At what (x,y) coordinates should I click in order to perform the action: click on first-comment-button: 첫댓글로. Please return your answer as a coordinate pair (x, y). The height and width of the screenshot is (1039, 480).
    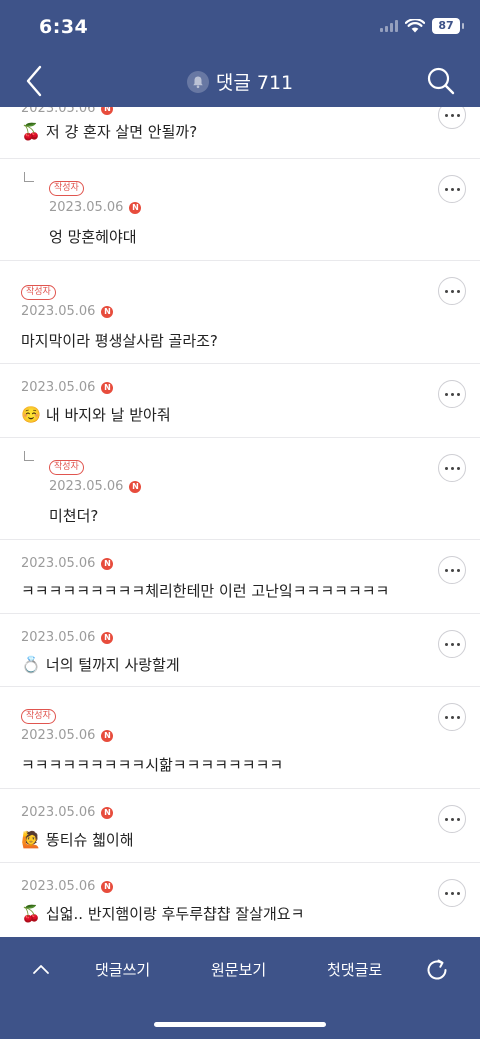
    Looking at the image, I should click on (354, 969).